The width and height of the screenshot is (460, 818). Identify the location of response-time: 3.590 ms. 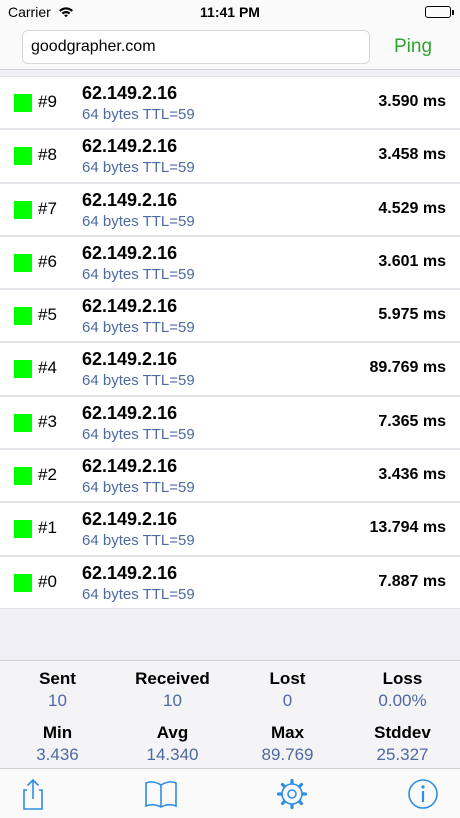
(412, 101).